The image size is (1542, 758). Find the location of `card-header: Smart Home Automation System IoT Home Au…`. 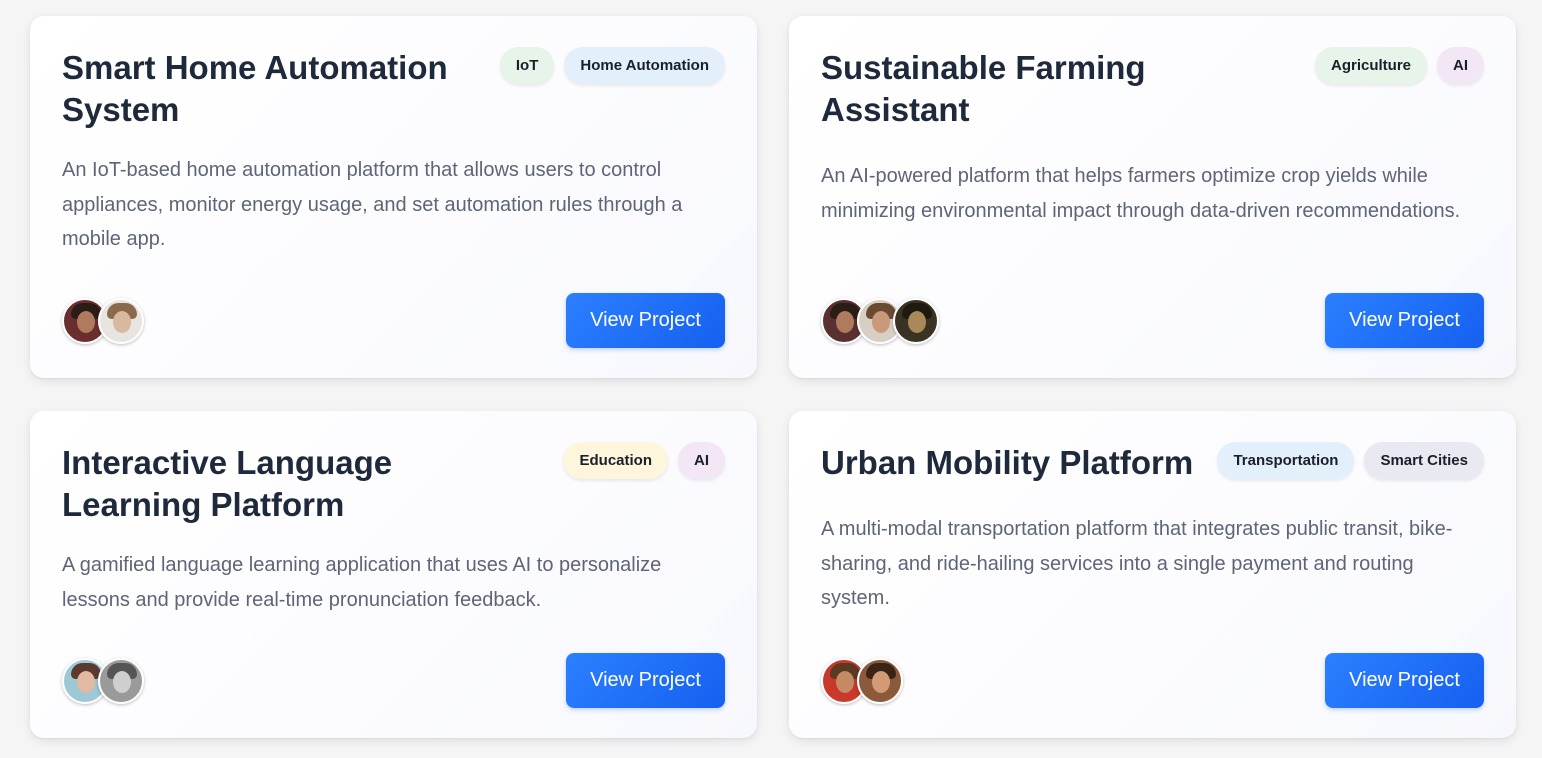

card-header: Smart Home Automation System IoT Home Au… is located at coordinates (393, 89).